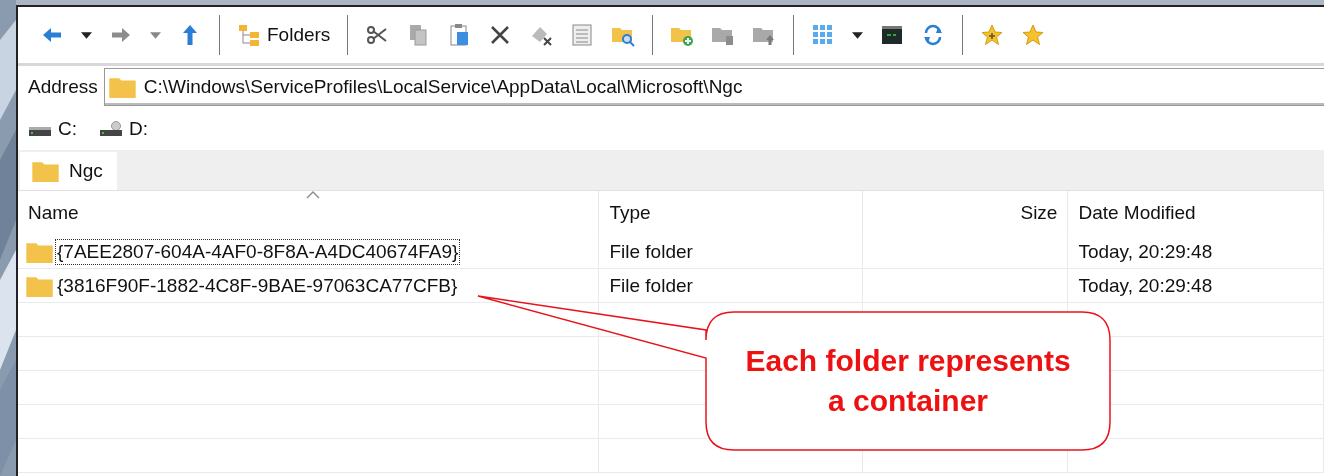 The image size is (1324, 476). Describe the element at coordinates (63, 87) in the screenshot. I see `address-label: Address` at that location.